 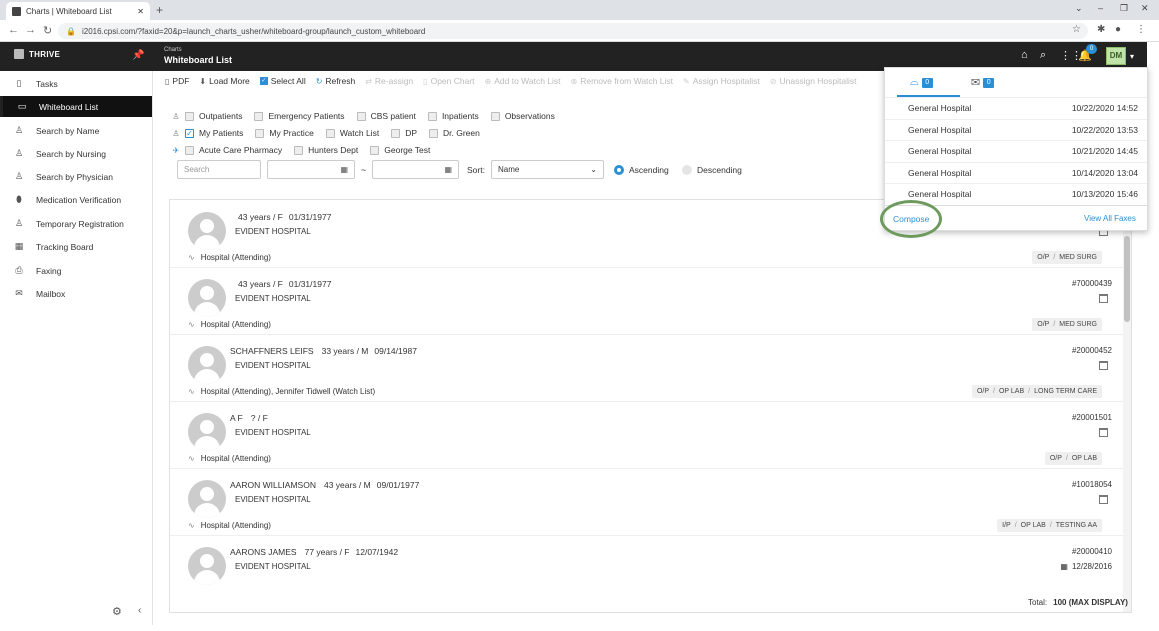 What do you see at coordinates (1118, 29) in the screenshot?
I see `profile-icon: ●` at bounding box center [1118, 29].